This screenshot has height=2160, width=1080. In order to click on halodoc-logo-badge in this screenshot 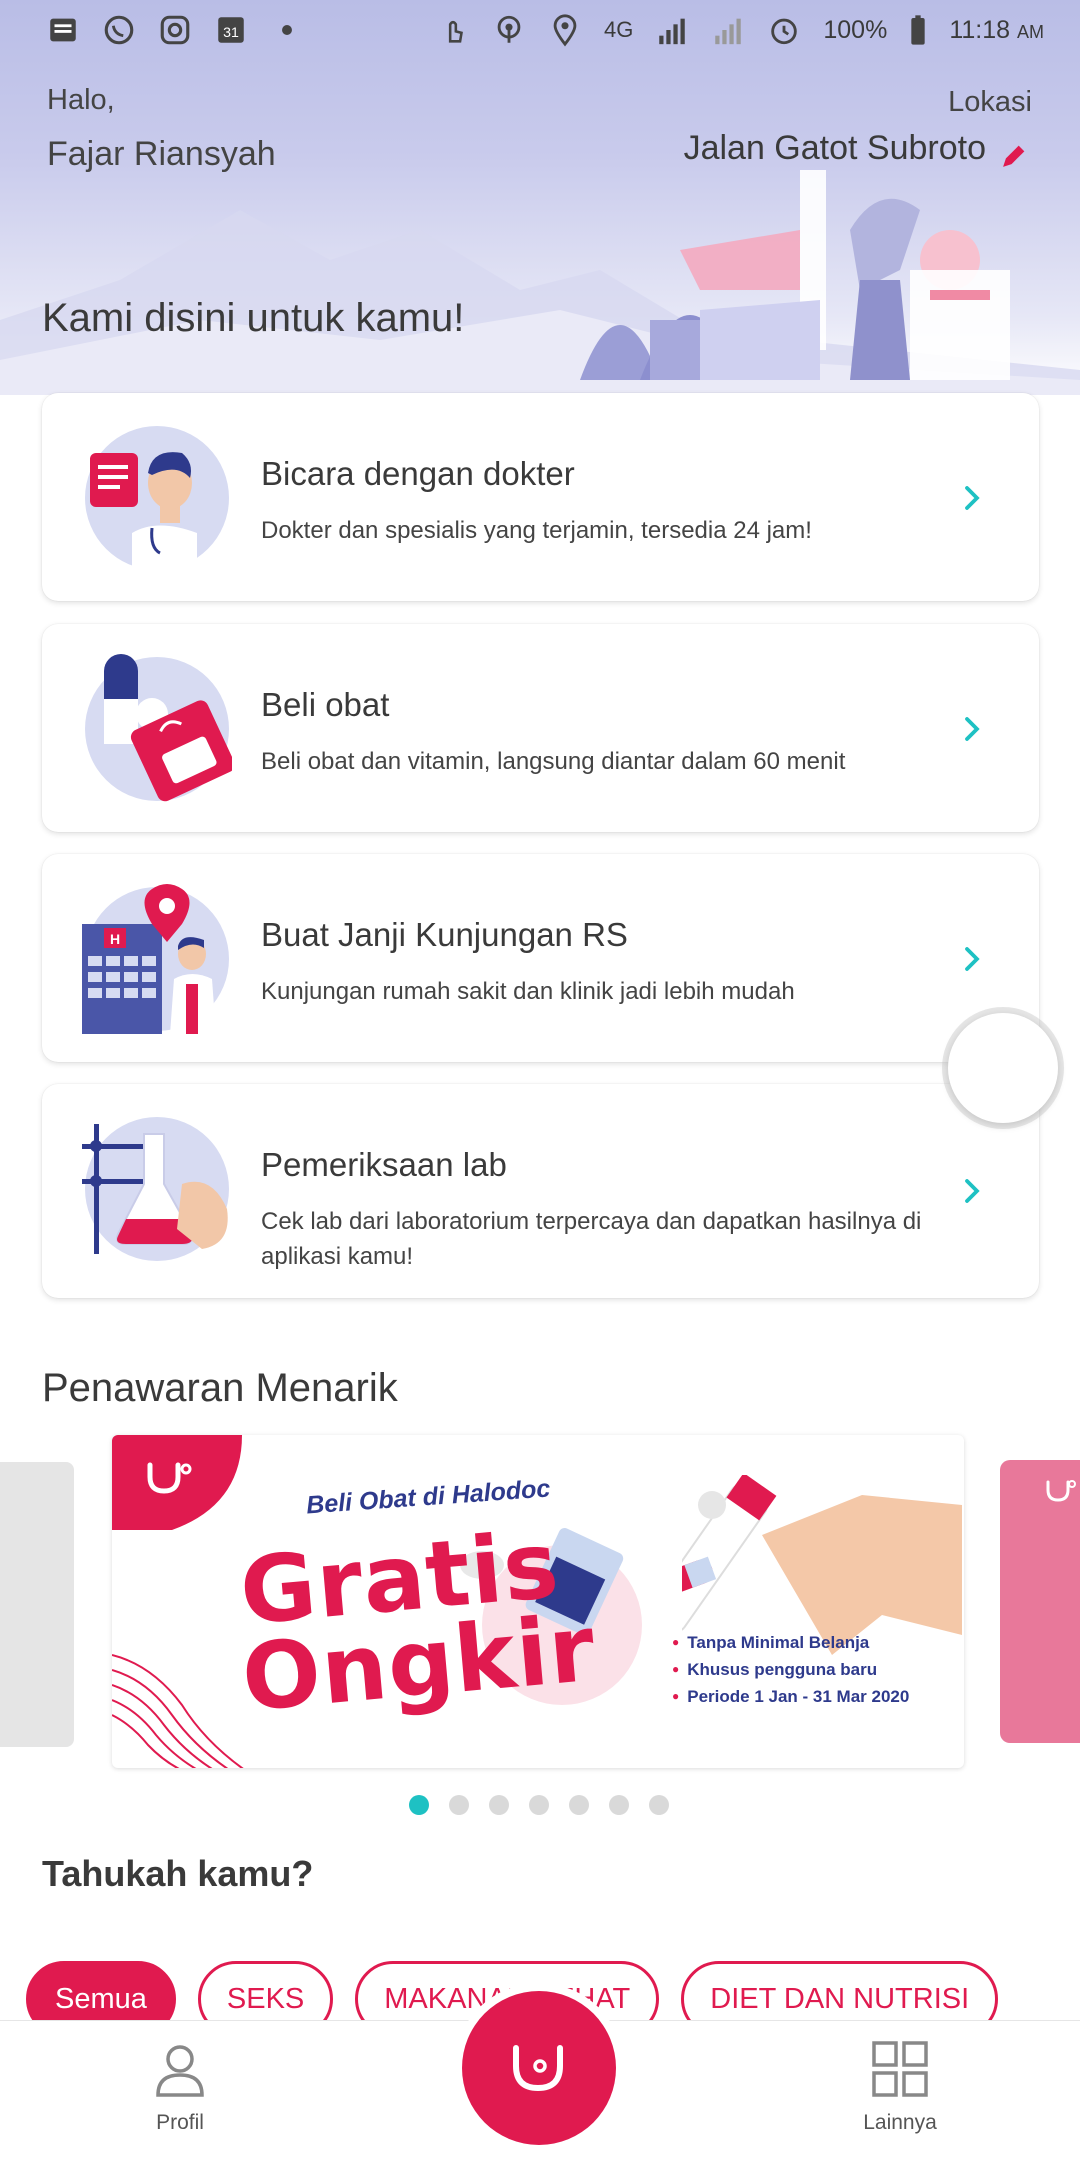, I will do `click(177, 1482)`.